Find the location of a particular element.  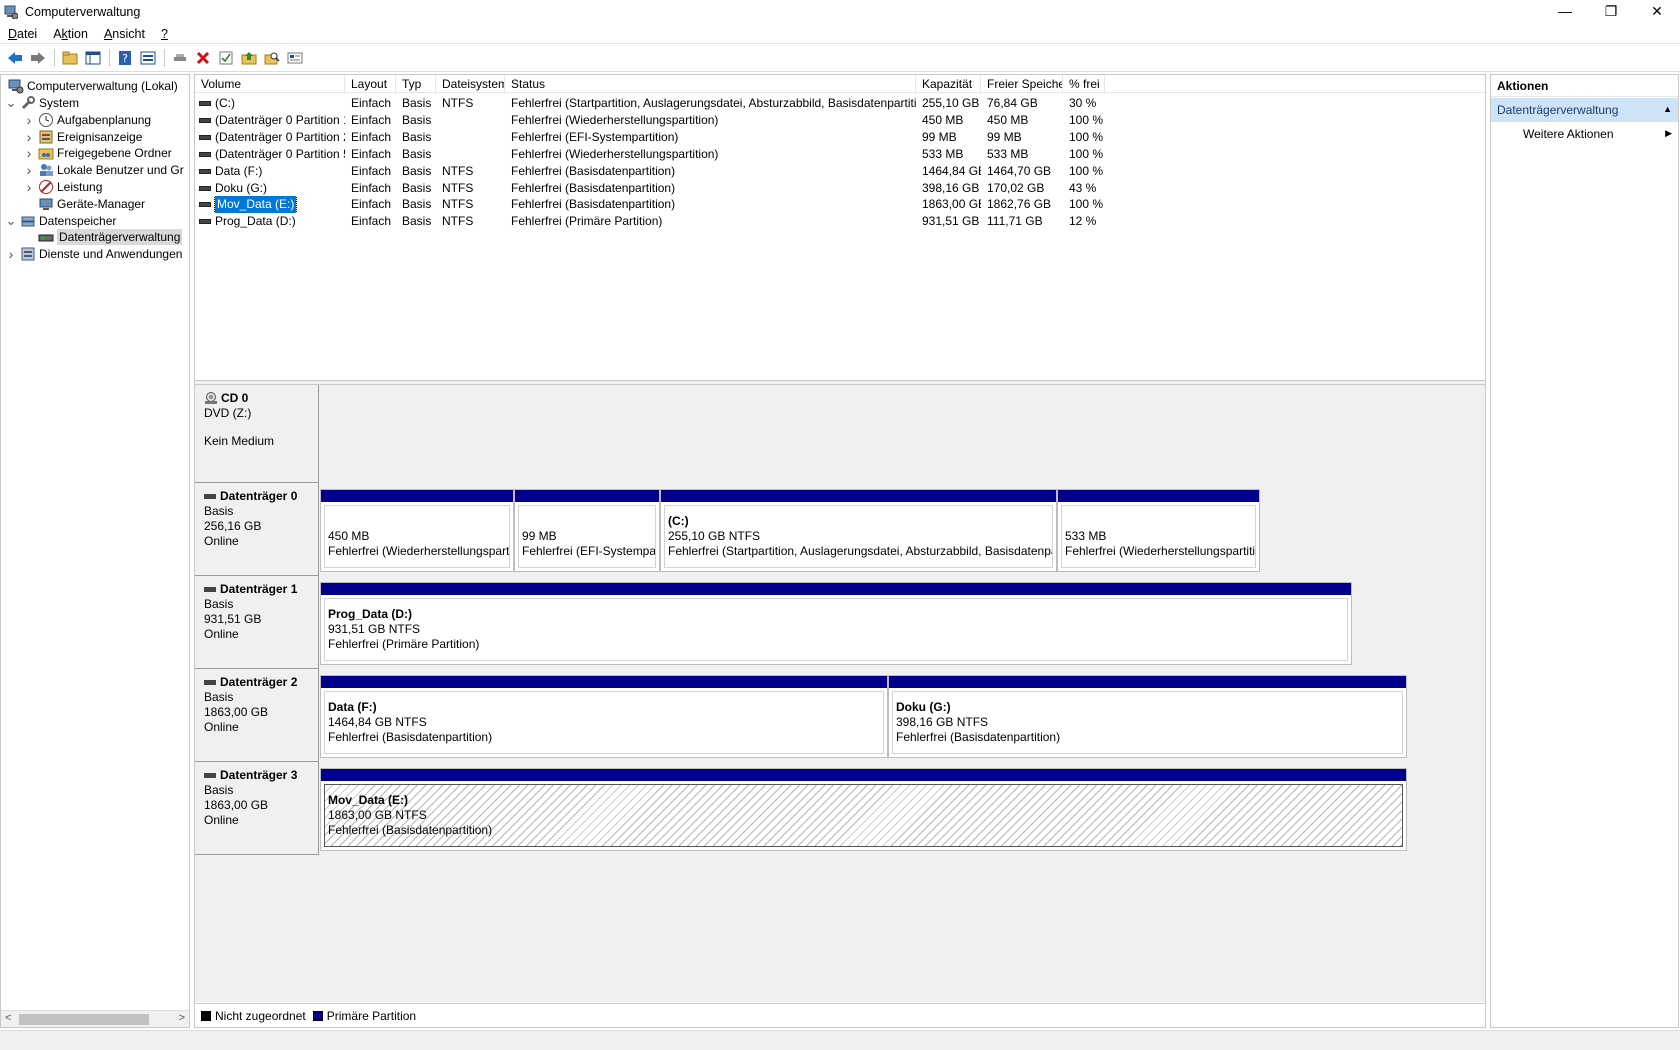

volume-name: (Datenträger 0 Partition 1) is located at coordinates (280, 119).